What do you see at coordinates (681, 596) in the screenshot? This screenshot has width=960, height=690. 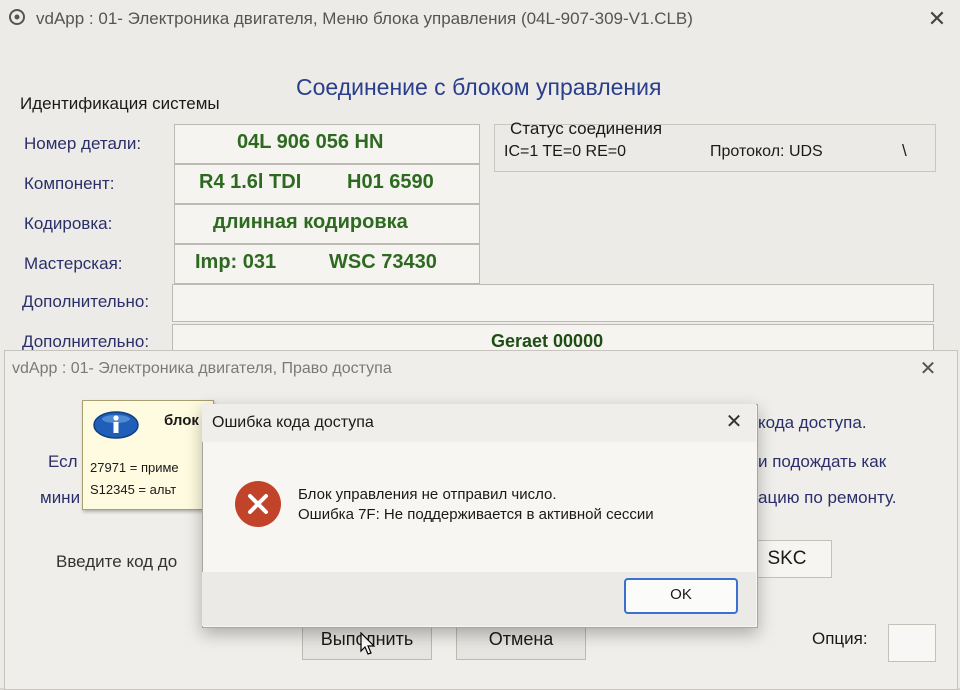 I see `ok-button: OK` at bounding box center [681, 596].